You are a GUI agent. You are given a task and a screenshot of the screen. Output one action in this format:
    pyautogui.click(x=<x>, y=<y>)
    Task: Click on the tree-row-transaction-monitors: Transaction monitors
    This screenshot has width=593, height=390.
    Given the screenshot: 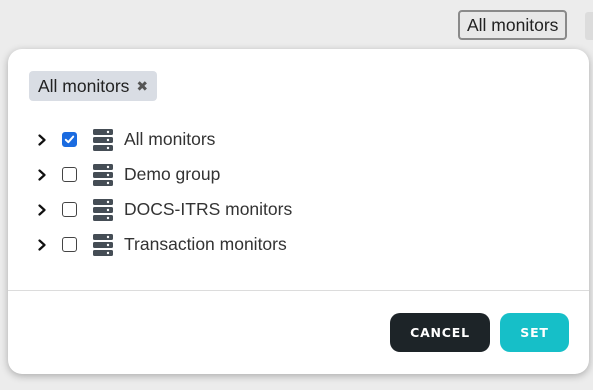 What is the action you would take?
    pyautogui.click(x=300, y=244)
    